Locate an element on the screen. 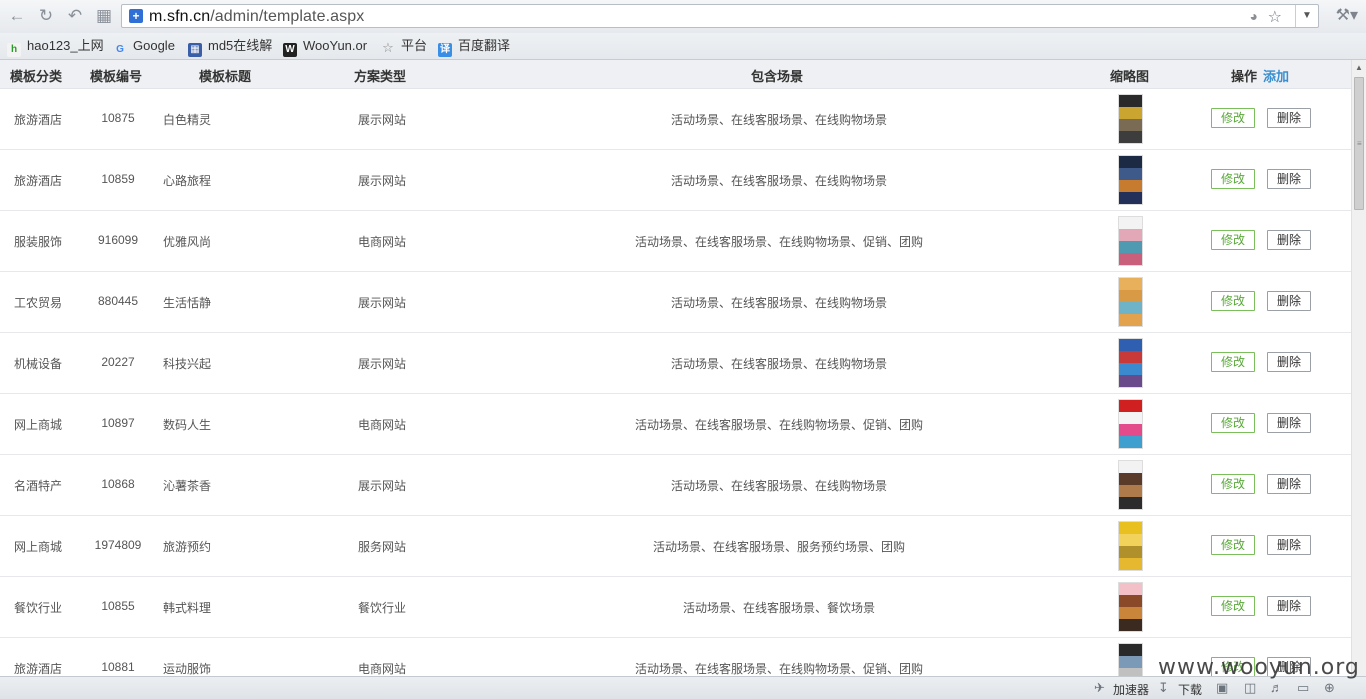  star-bookmark-icon: ☆ is located at coordinates (388, 47).